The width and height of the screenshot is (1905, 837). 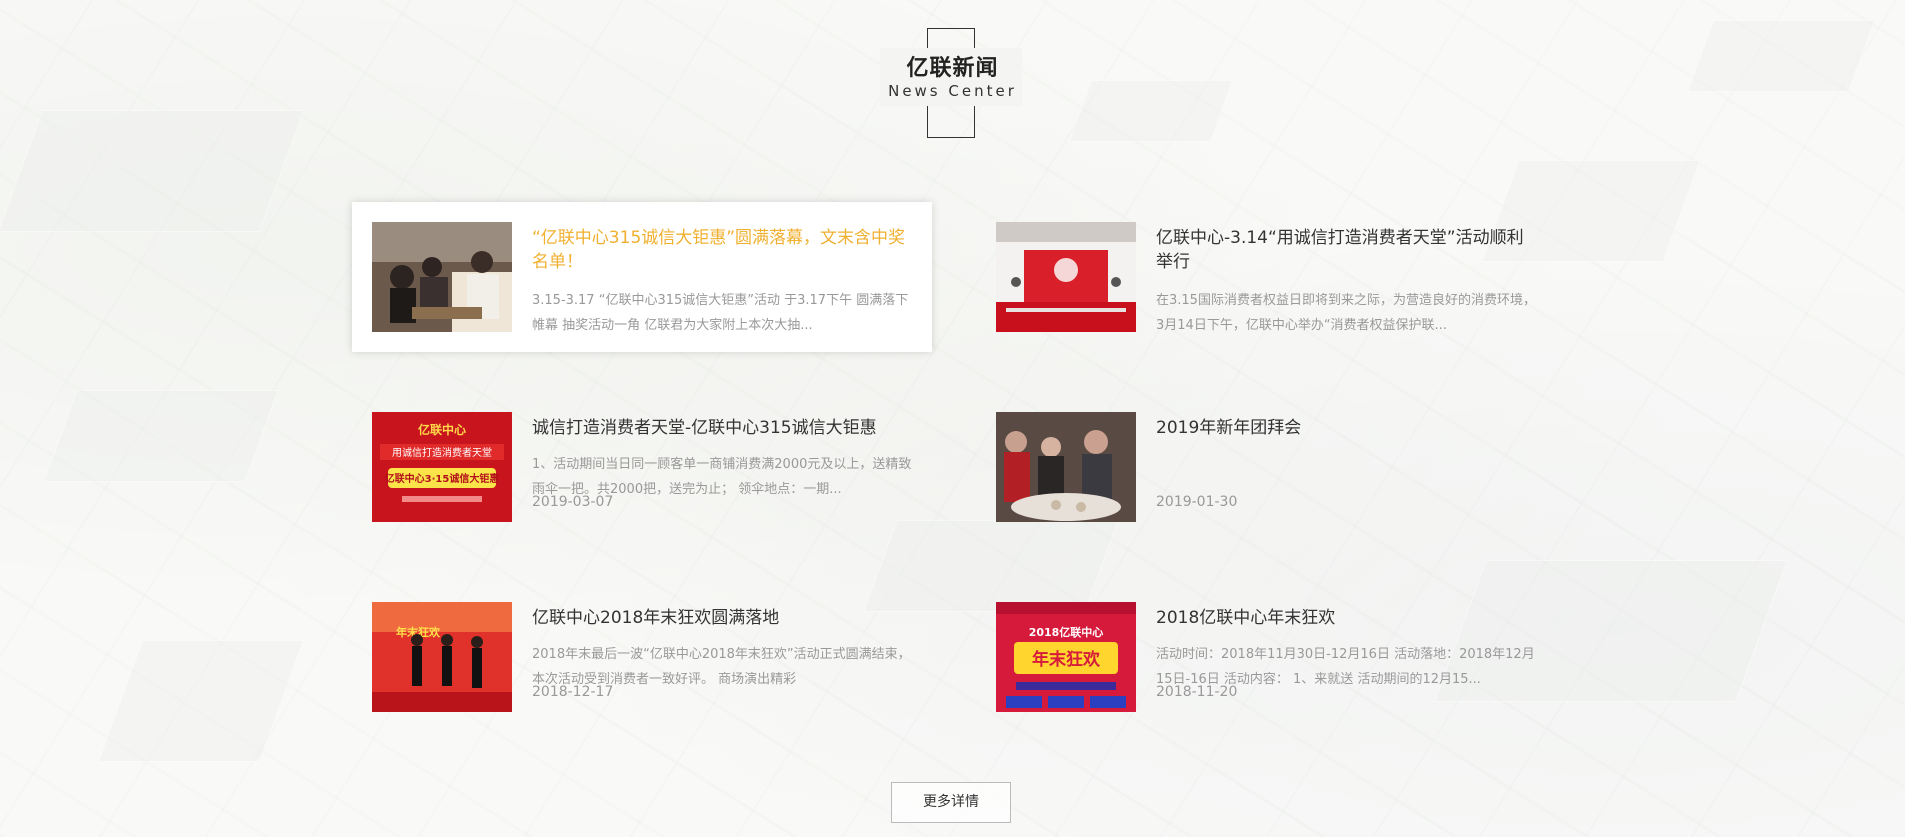 I want to click on section-heading: 亿联新闻 News Center, so click(x=952, y=83).